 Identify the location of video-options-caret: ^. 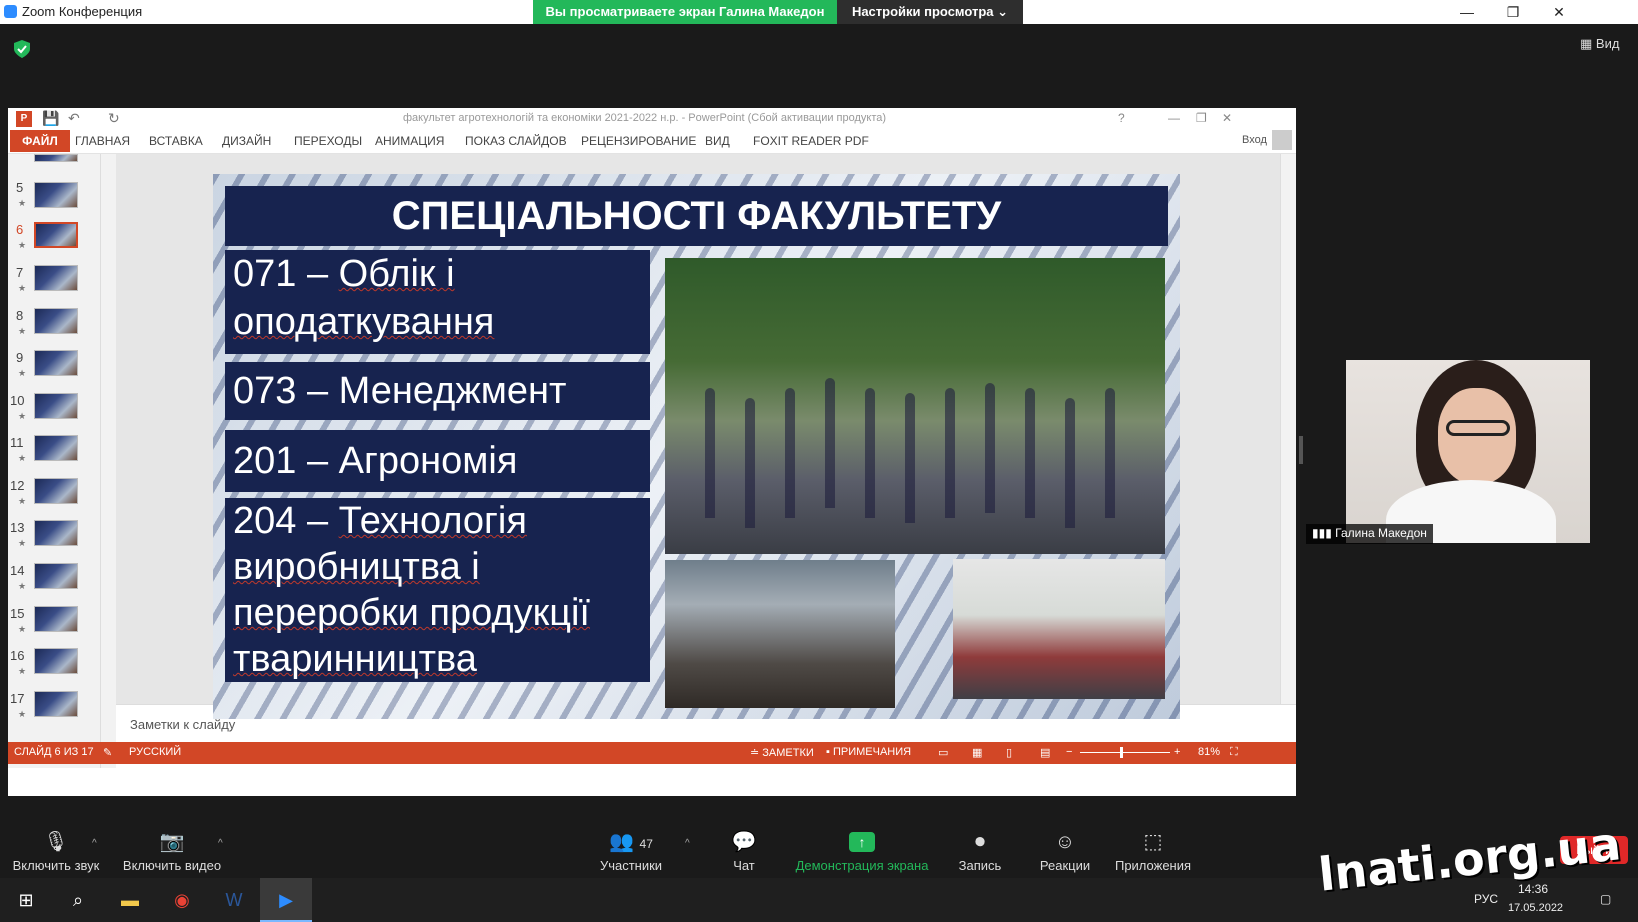
(220, 843).